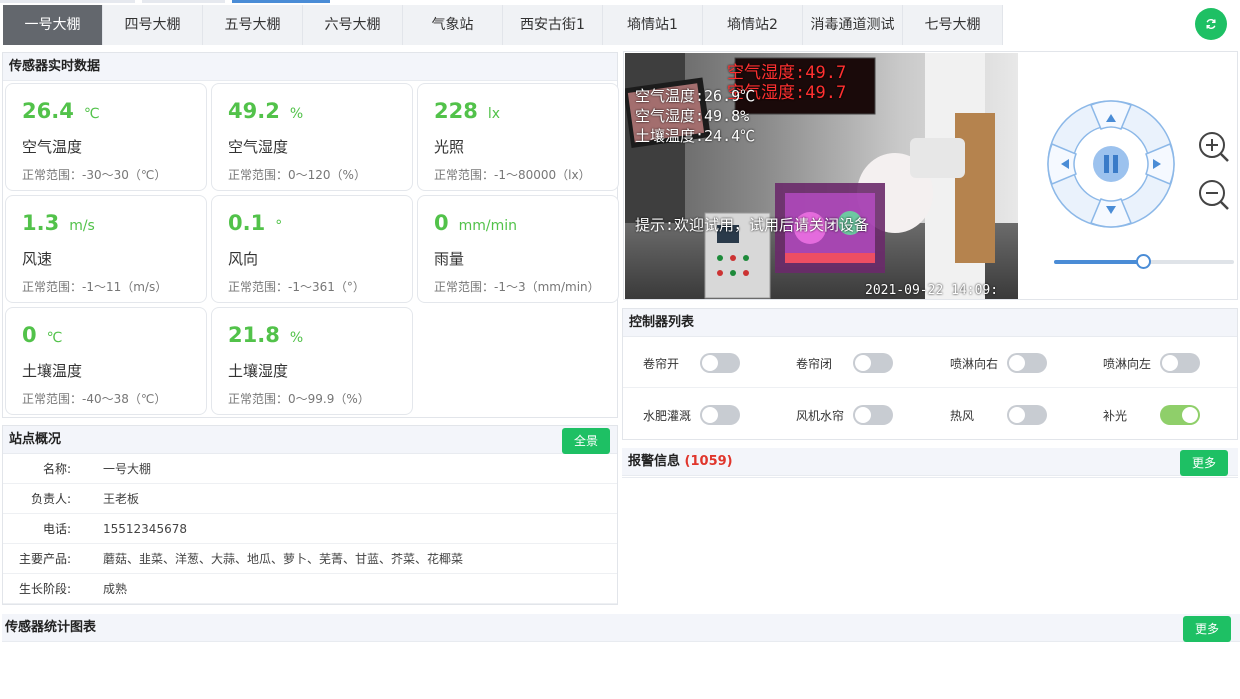  I want to click on zoom-in-icon, so click(1214, 147).